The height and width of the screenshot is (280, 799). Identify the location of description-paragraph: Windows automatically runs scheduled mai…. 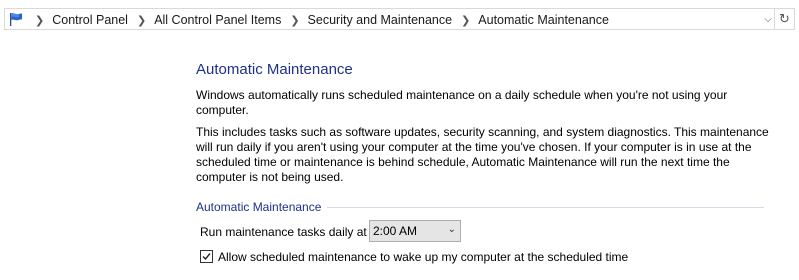
(462, 102).